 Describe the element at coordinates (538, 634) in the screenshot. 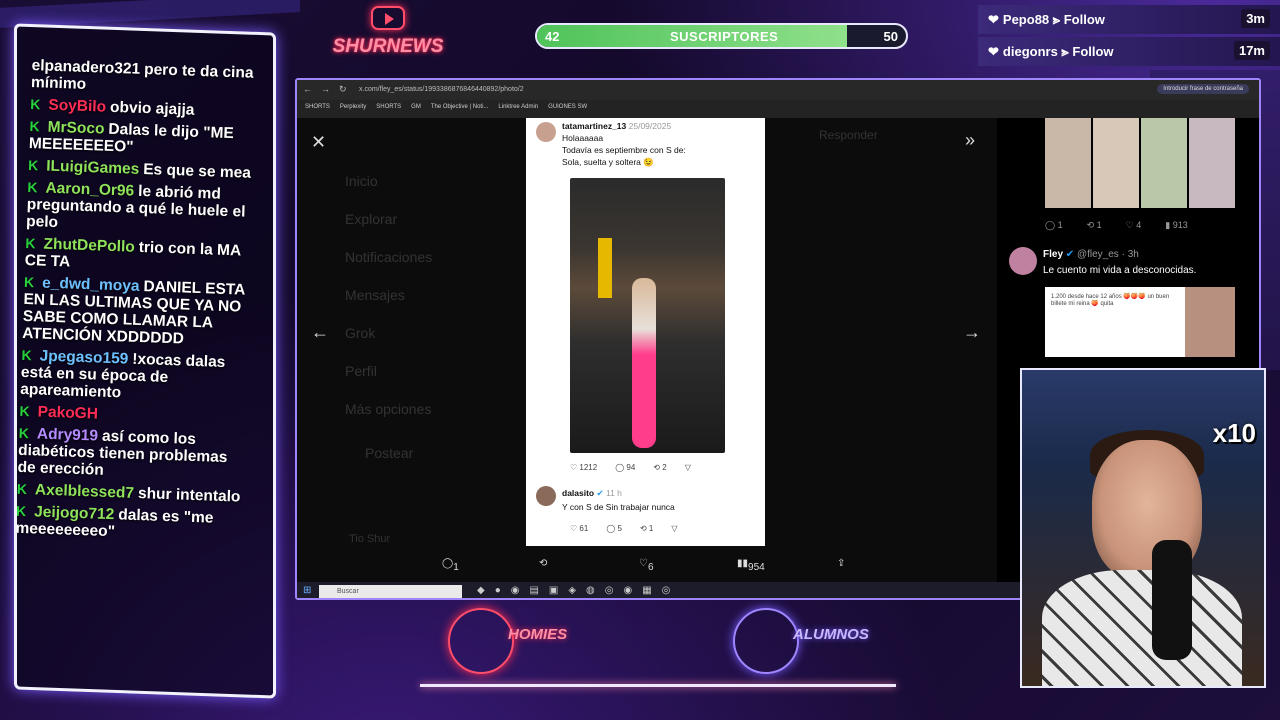

I see `homies-text: HOMIES` at that location.